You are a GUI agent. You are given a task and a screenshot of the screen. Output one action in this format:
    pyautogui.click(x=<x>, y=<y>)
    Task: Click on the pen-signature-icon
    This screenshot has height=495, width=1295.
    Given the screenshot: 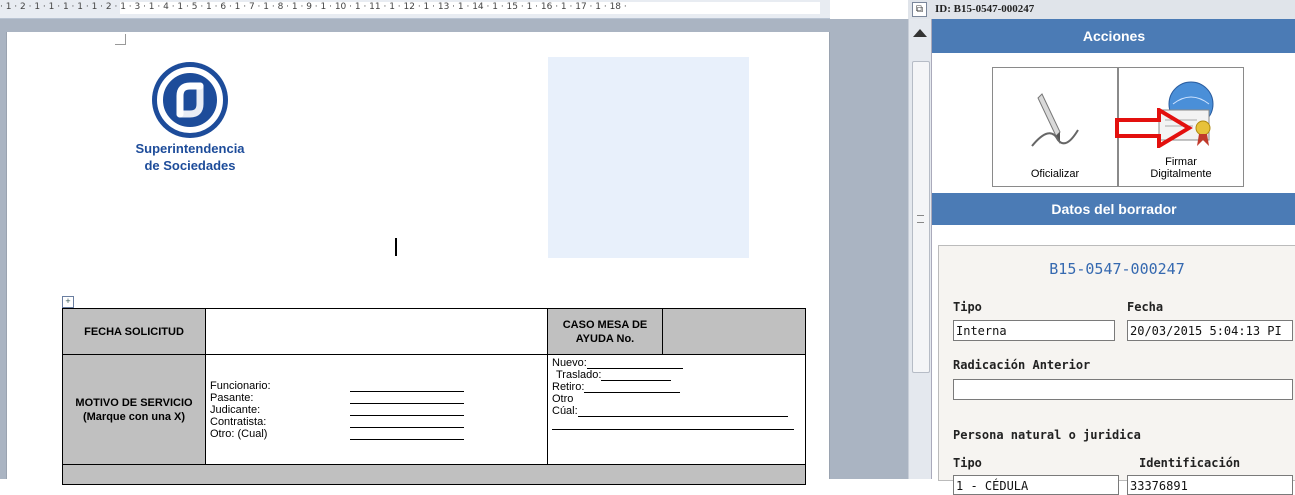 What is the action you would take?
    pyautogui.click(x=1055, y=120)
    